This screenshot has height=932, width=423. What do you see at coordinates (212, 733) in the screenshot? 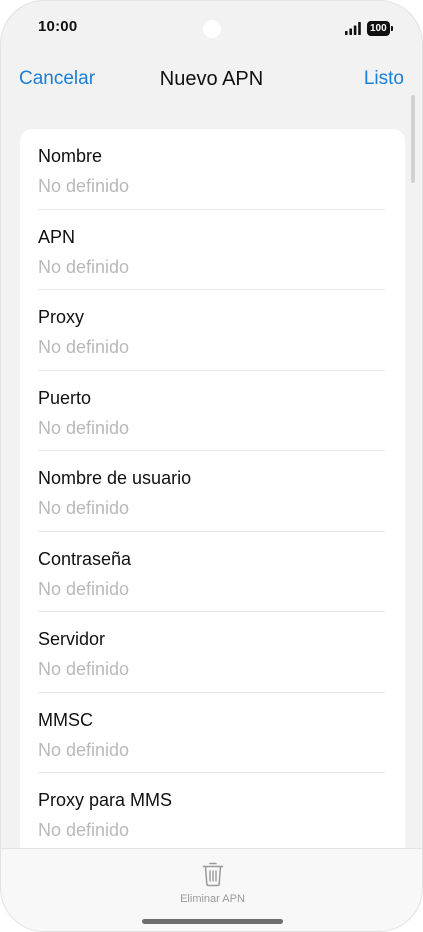
I see `field-mmsc: MMSC No definido` at bounding box center [212, 733].